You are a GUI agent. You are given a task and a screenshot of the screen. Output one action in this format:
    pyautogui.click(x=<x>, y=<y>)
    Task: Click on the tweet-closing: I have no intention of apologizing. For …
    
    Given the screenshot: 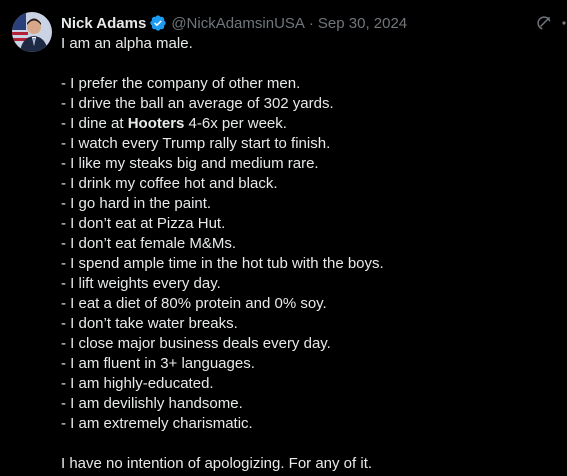 What is the action you would take?
    pyautogui.click(x=217, y=463)
    